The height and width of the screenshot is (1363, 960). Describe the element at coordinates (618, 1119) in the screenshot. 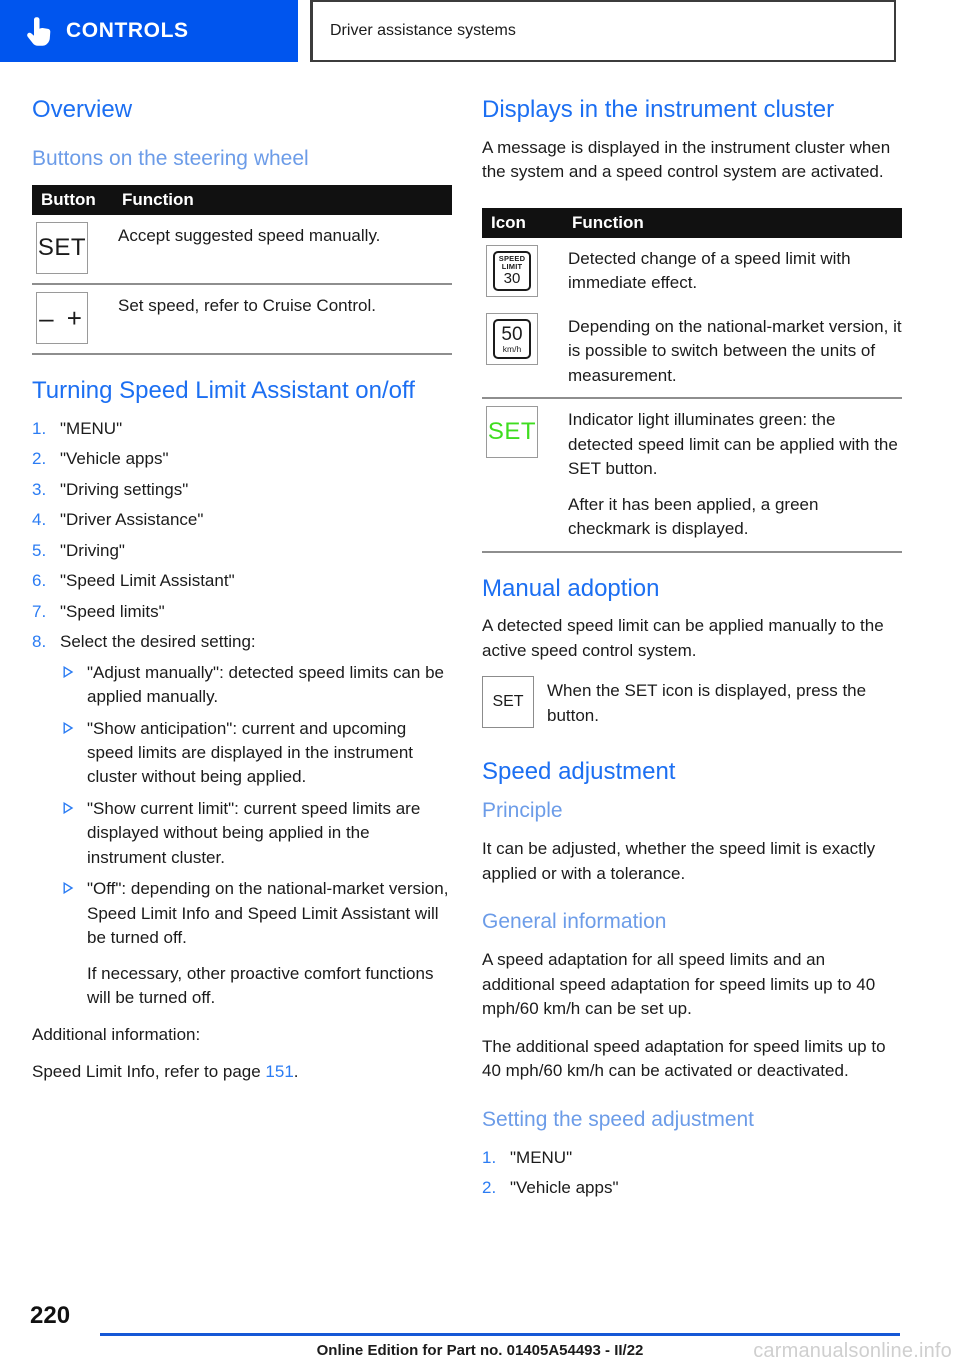

I see `setting-speed-adjustment-subheading: Setting the speed adjustment` at that location.